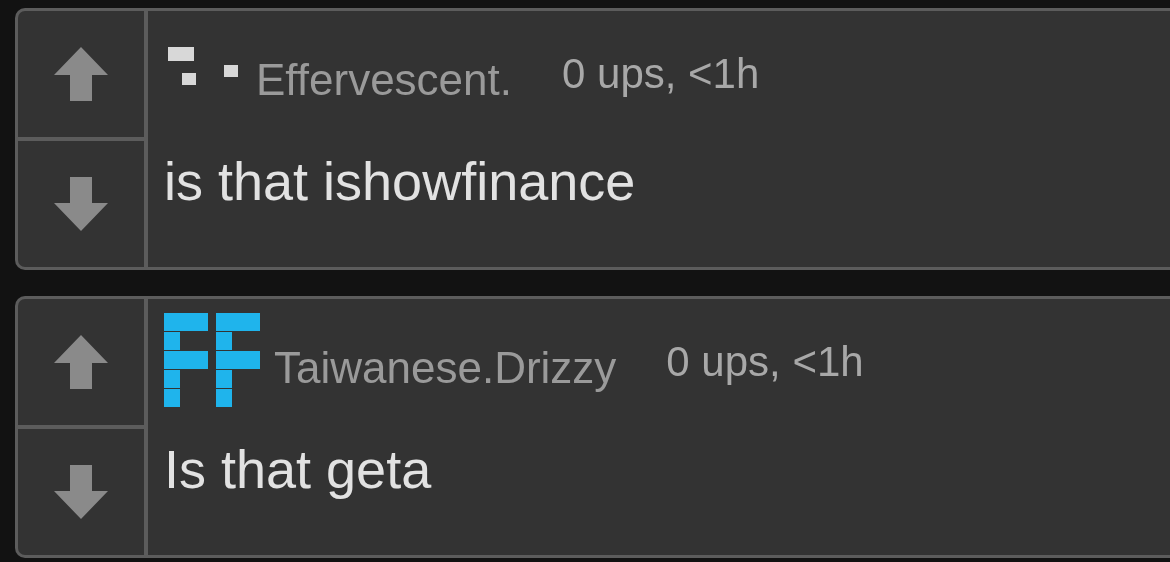 This screenshot has width=1170, height=562. Describe the element at coordinates (400, 181) in the screenshot. I see `comment-text: is that ishowfinance` at that location.